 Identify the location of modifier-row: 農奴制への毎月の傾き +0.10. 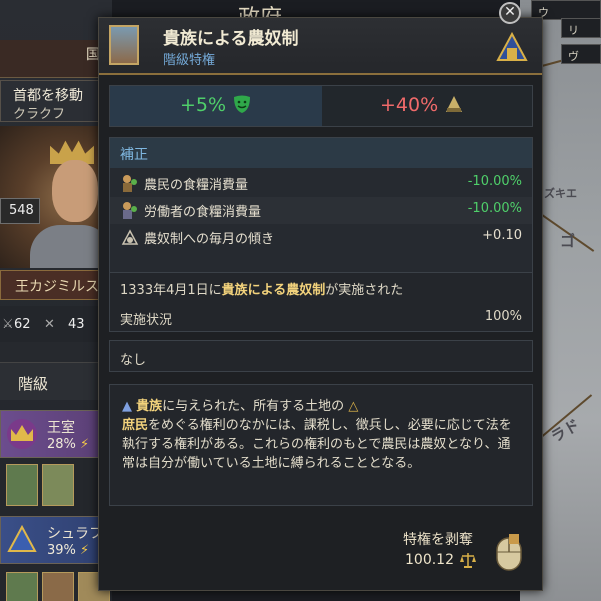
(321, 237).